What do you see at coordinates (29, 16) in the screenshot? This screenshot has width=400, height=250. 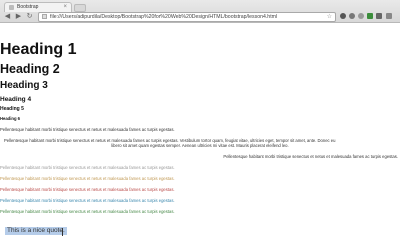 I see `reload-icon: ↻` at bounding box center [29, 16].